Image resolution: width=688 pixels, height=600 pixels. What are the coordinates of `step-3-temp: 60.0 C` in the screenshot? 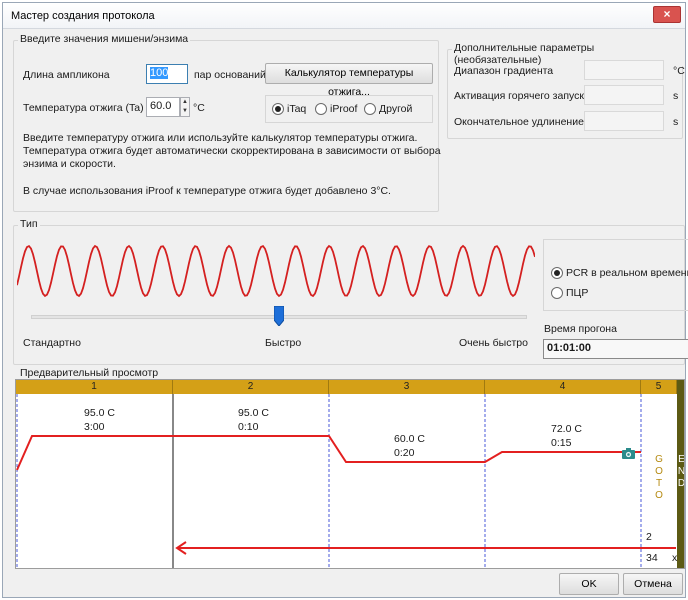 It's located at (409, 439).